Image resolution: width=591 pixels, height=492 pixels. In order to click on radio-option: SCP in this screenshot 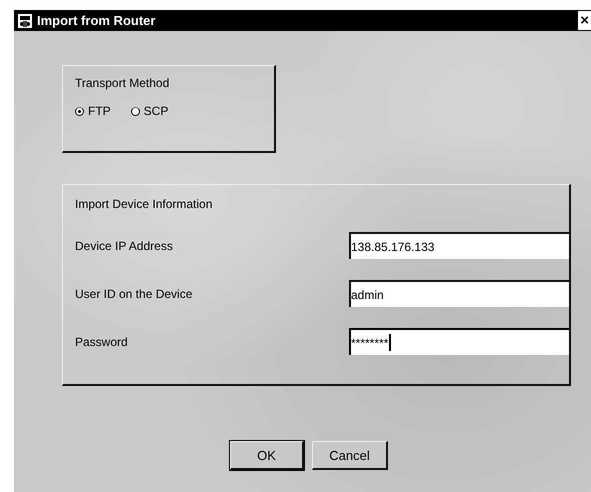, I will do `click(149, 111)`.